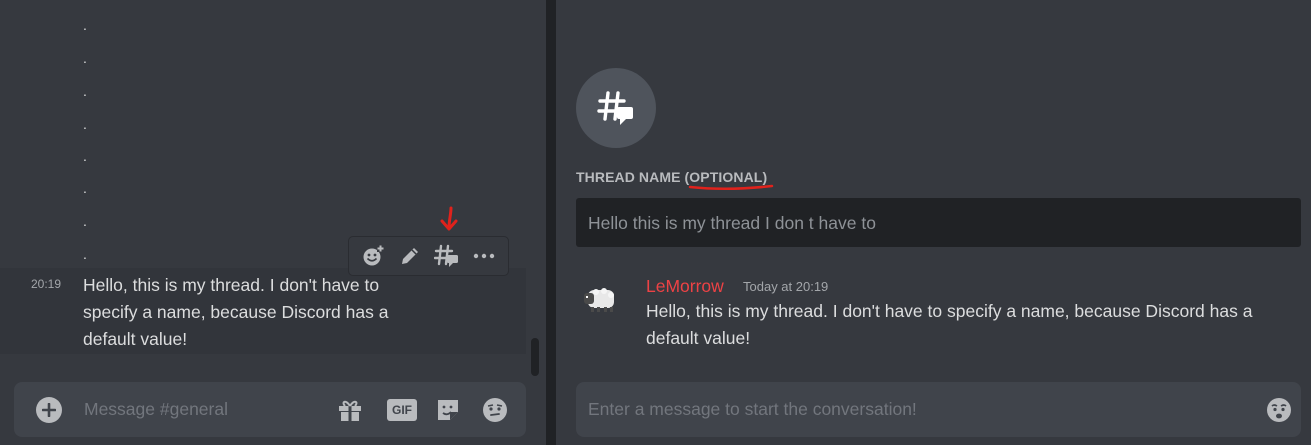 This screenshot has height=445, width=1311. I want to click on message-author: LeMorrow, so click(685, 286).